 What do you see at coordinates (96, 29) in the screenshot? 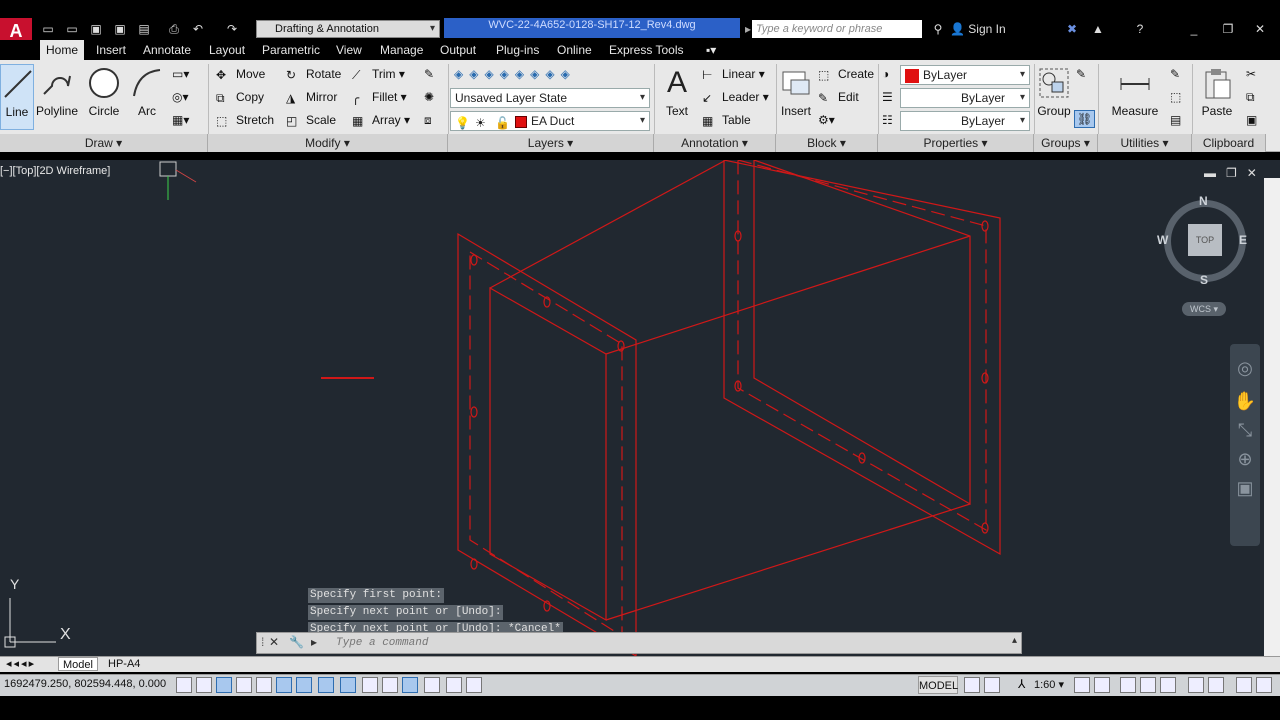
I see `save-icon: ▣` at bounding box center [96, 29].